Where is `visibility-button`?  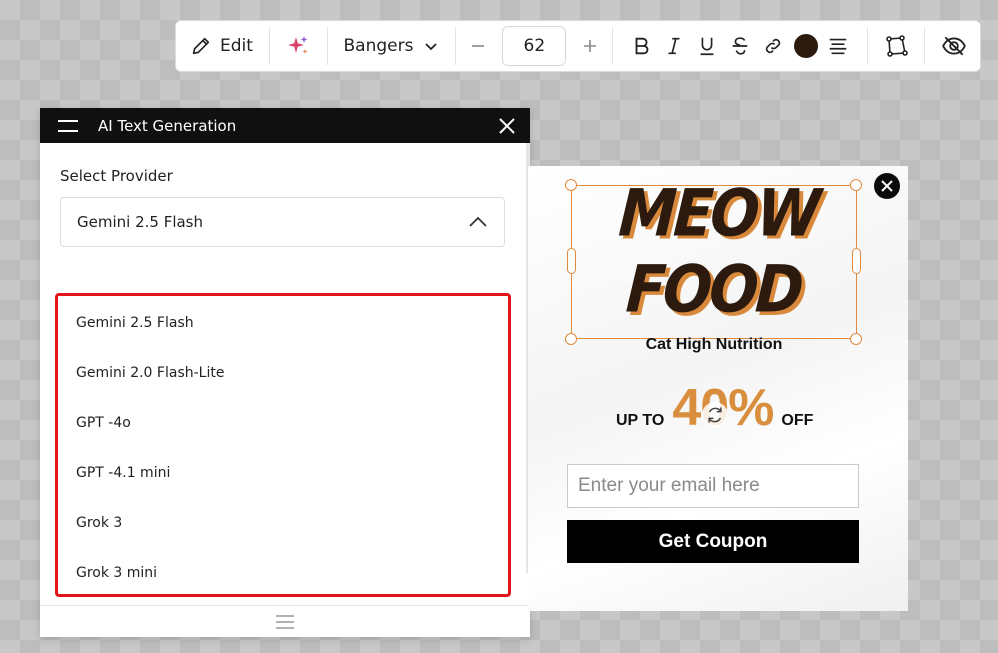 visibility-button is located at coordinates (953, 46).